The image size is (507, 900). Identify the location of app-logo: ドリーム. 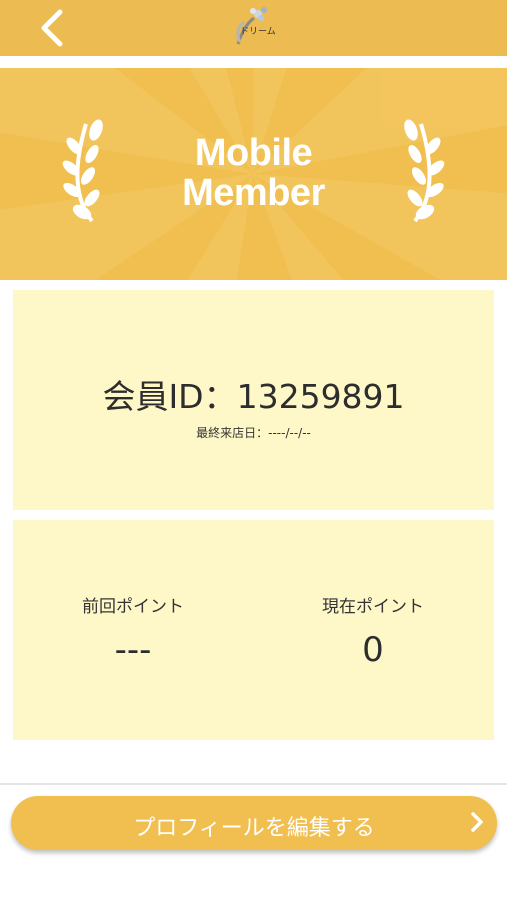
(254, 27).